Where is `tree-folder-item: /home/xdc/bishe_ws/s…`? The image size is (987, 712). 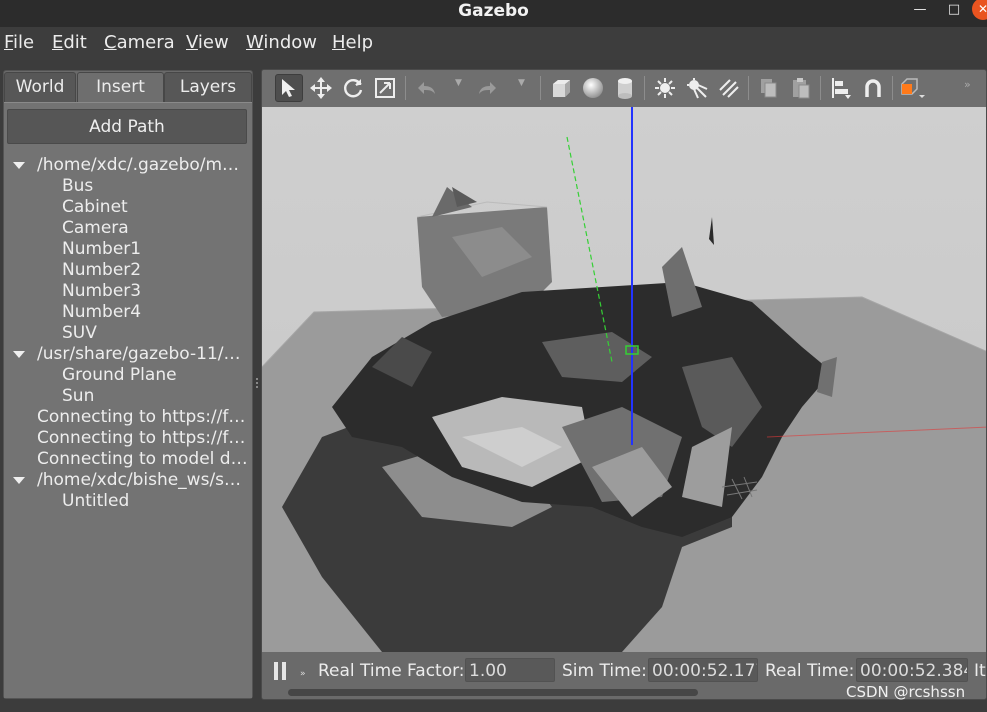 tree-folder-item: /home/xdc/bishe_ws/s… is located at coordinates (128, 480).